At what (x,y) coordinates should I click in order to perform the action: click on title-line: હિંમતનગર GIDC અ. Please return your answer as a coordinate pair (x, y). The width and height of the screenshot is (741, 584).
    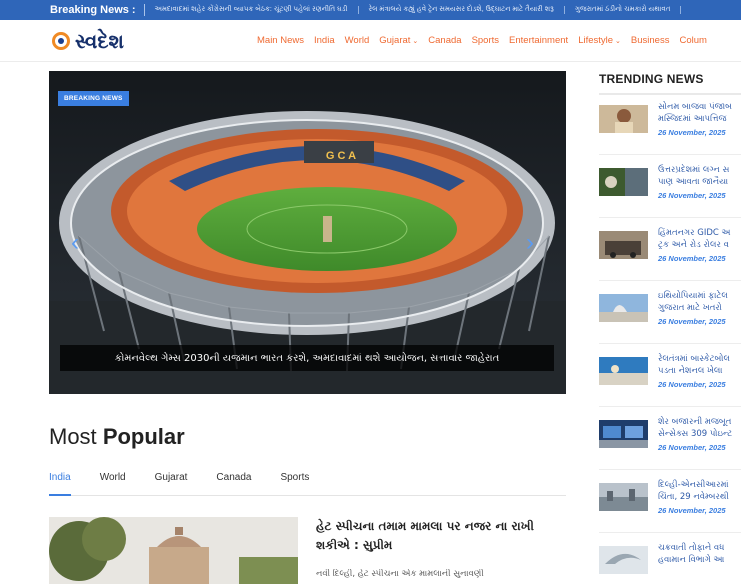
    Looking at the image, I should click on (694, 233).